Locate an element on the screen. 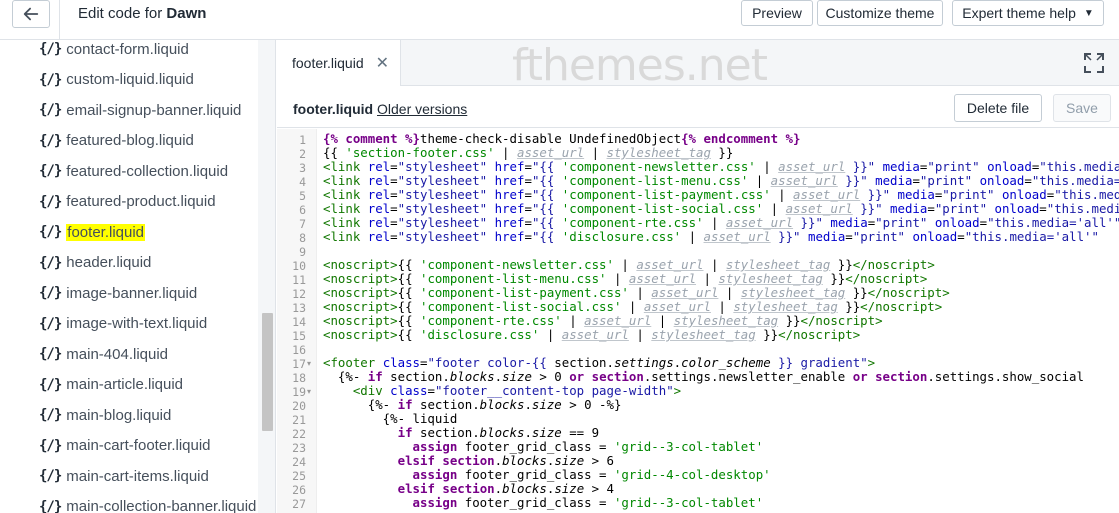 This screenshot has width=1119, height=513. sidebar-scrollbar-thumb is located at coordinates (267, 372).